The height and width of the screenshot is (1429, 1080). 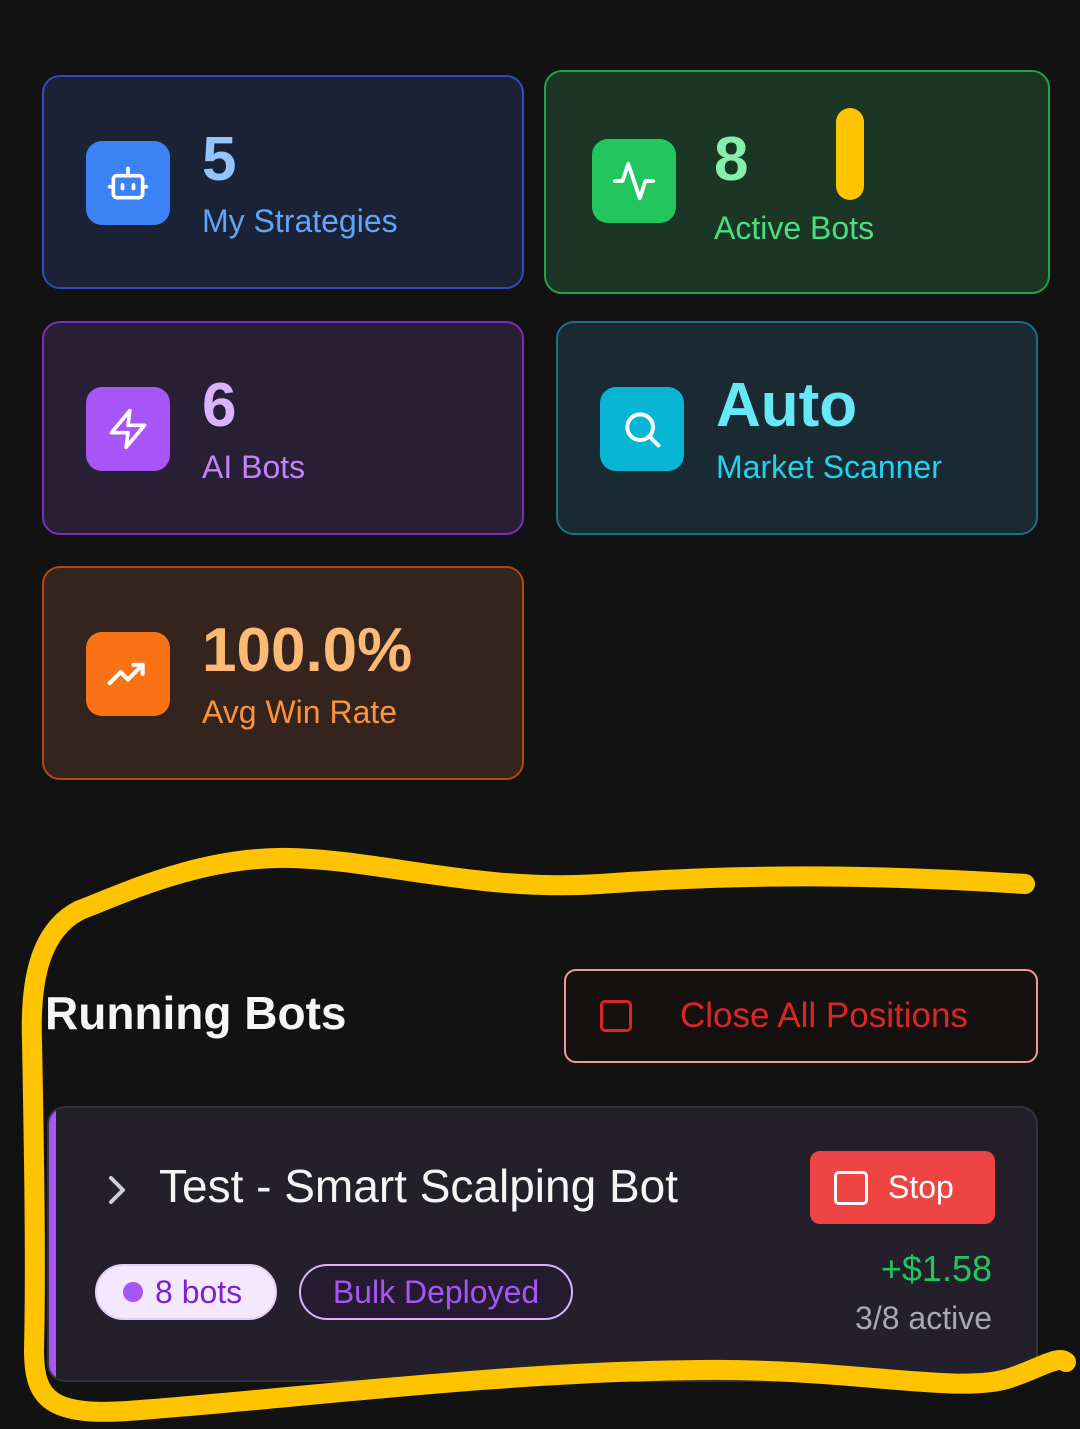 What do you see at coordinates (307, 650) in the screenshot?
I see `win-rate-value: 100.0%` at bounding box center [307, 650].